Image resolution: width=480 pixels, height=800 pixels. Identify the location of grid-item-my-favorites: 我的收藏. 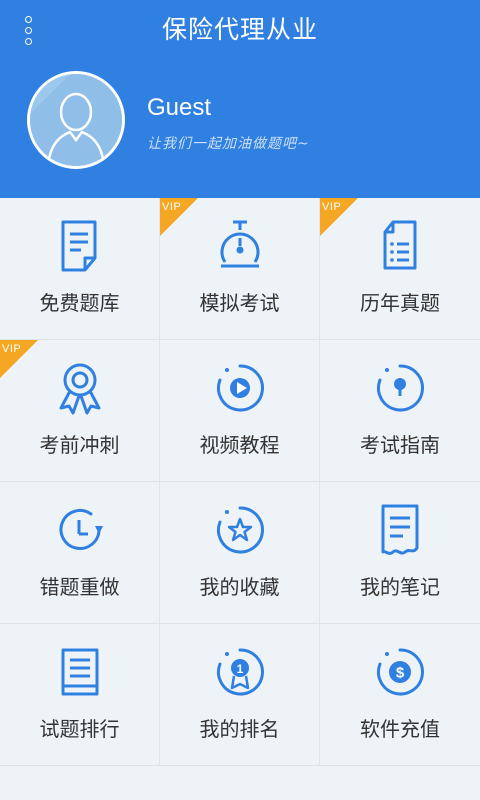
(240, 553).